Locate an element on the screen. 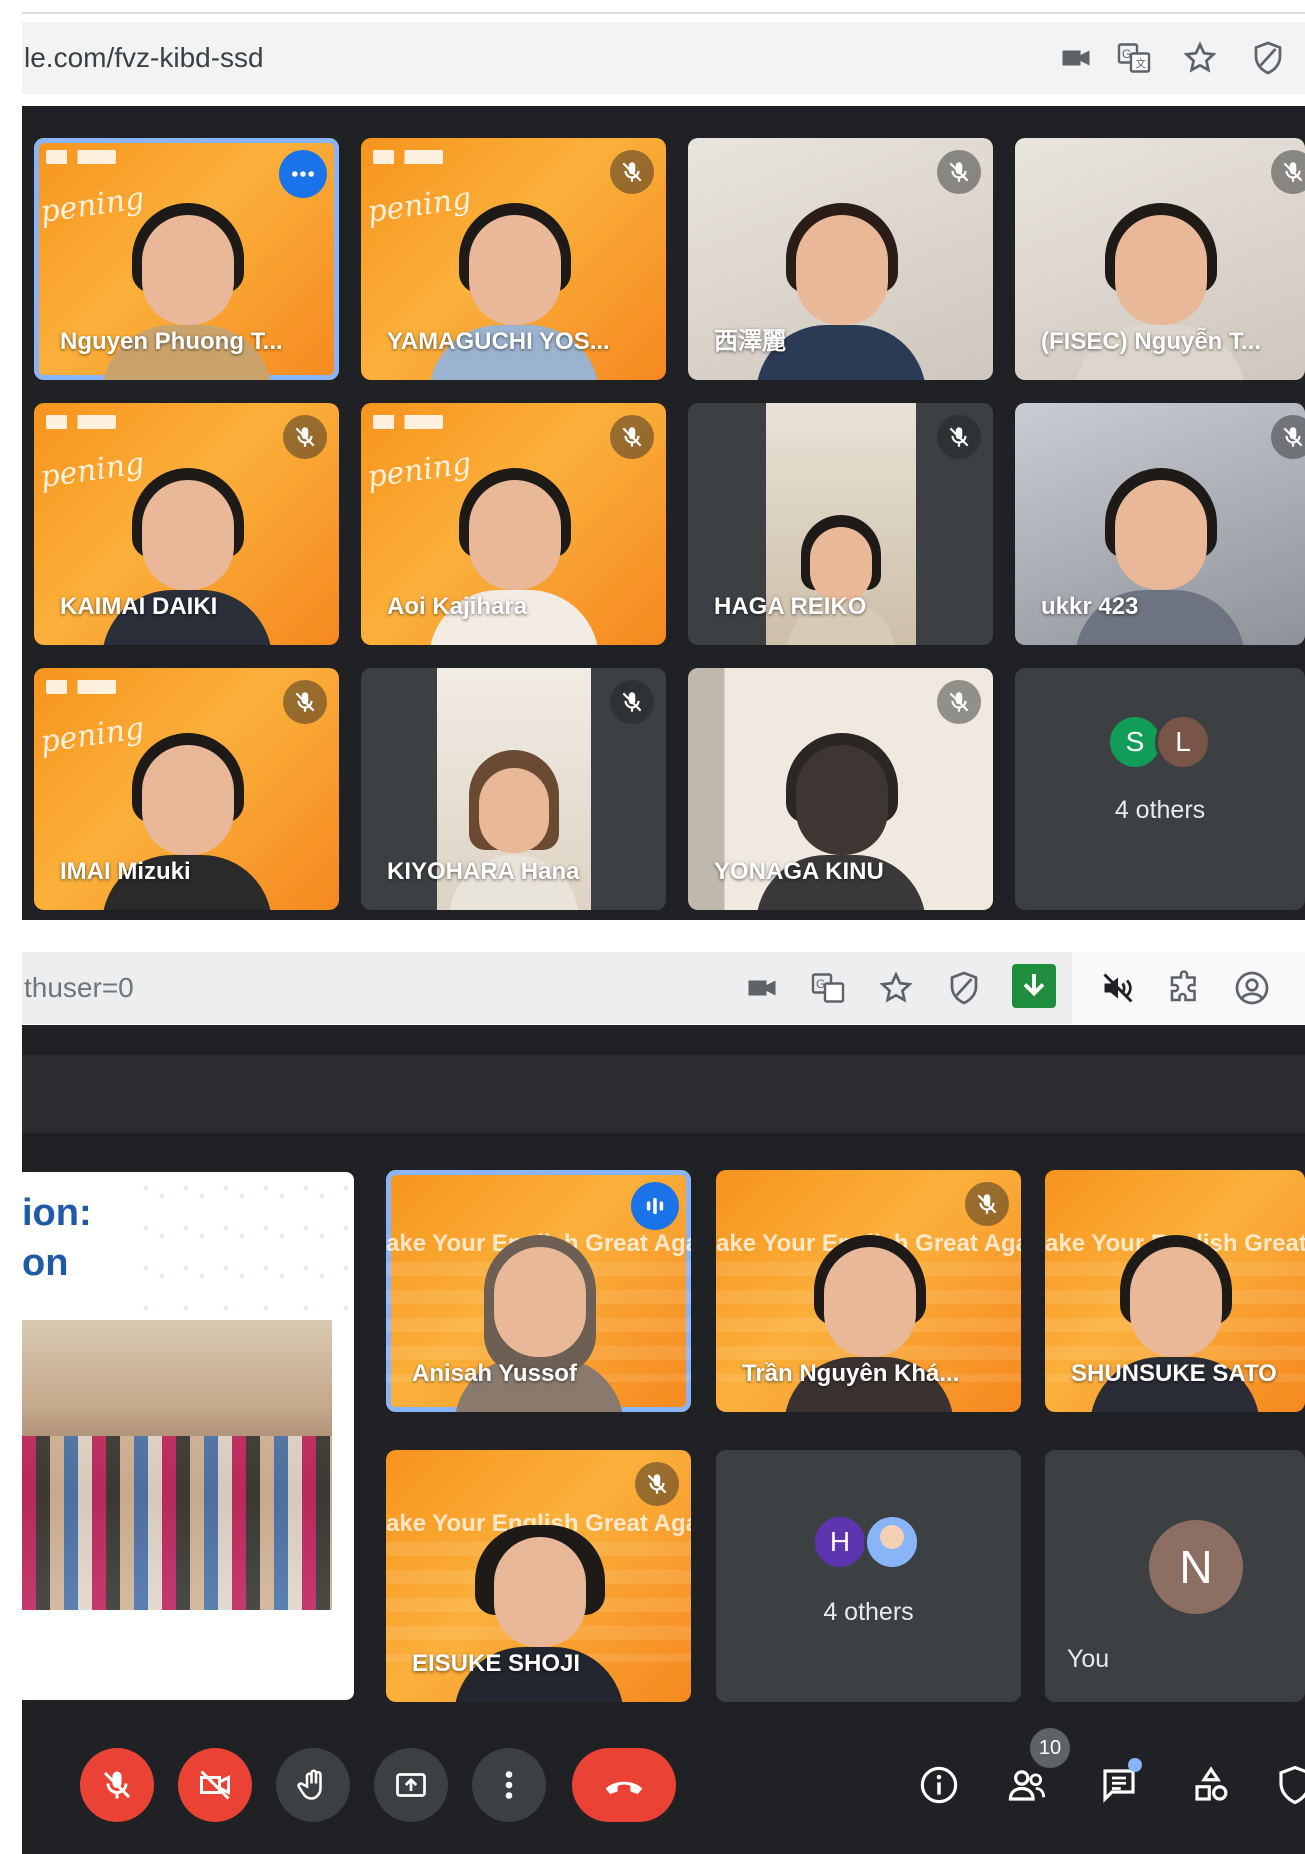  translate-icon: G is located at coordinates (828, 988).